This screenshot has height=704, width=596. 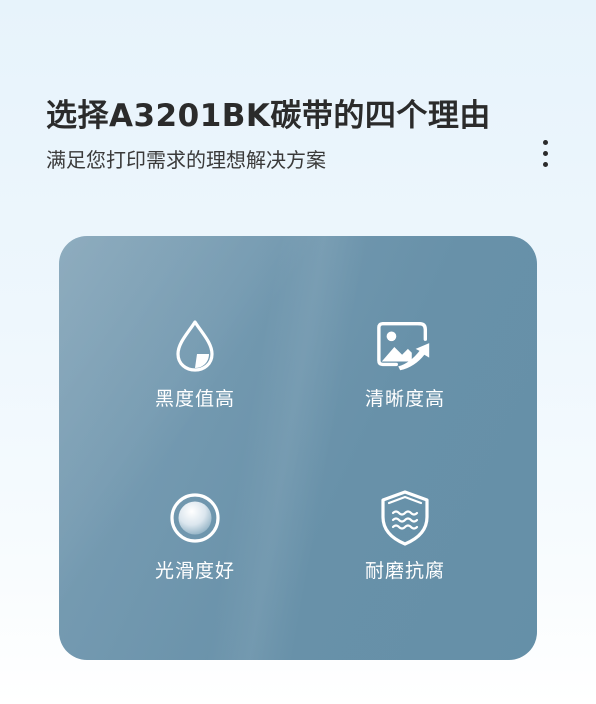 What do you see at coordinates (404, 571) in the screenshot?
I see `feature-label: 耐磨抗腐` at bounding box center [404, 571].